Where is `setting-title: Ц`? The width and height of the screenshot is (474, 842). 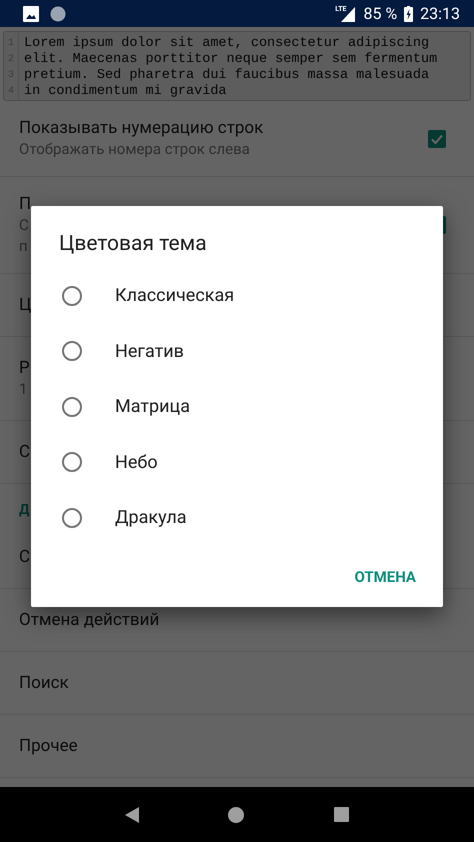 setting-title: Ц is located at coordinates (25, 305).